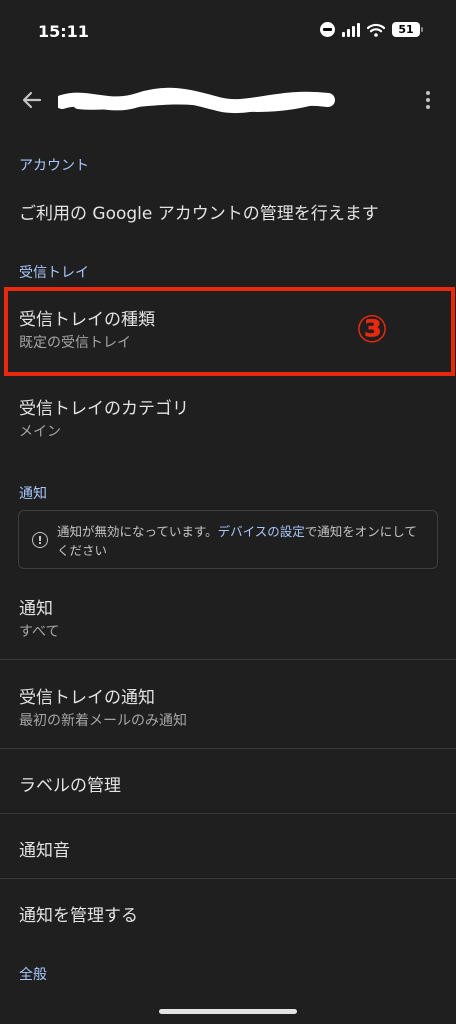 The height and width of the screenshot is (1024, 456). I want to click on battery-level: 51, so click(406, 29).